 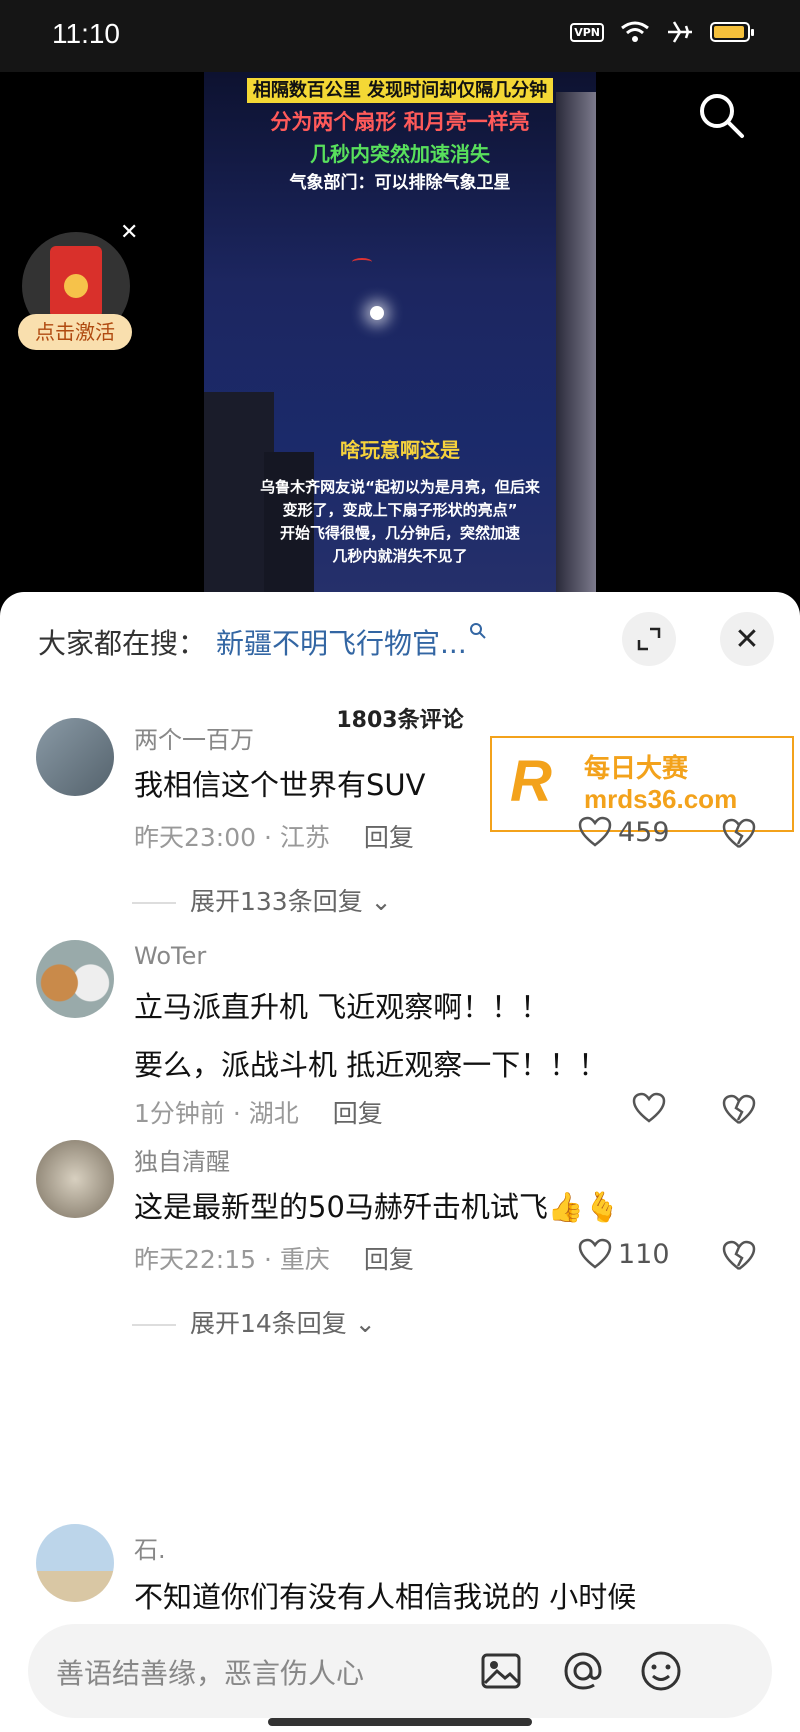 I want to click on video-caption: 气象部门：可以排除气象卫星, so click(x=400, y=183).